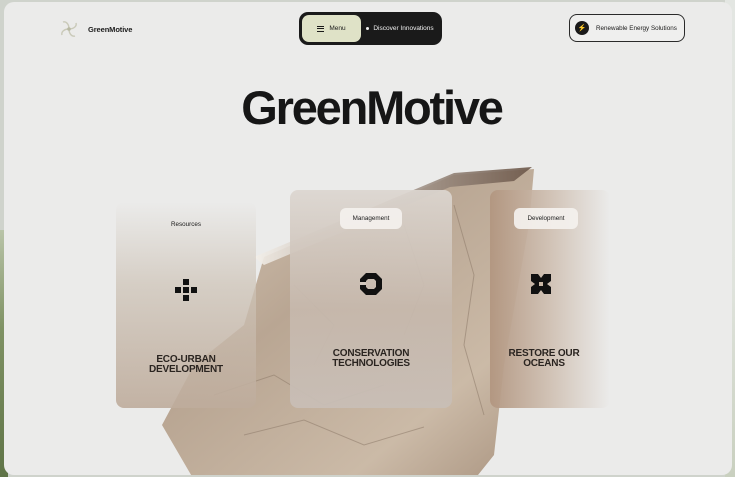  What do you see at coordinates (541, 284) in the screenshot?
I see `x-cross-icon` at bounding box center [541, 284].